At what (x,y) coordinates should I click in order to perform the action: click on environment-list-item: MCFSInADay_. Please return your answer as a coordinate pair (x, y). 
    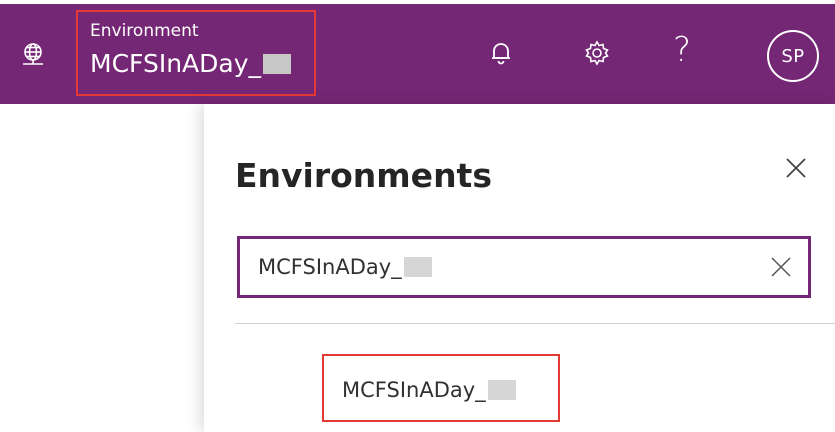
    Looking at the image, I should click on (429, 390).